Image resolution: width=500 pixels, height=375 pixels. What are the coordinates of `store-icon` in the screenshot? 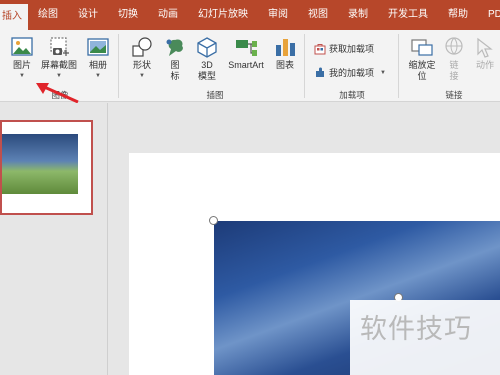 It's located at (320, 48).